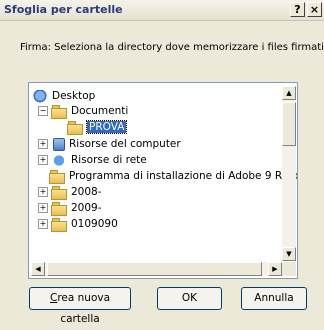  What do you see at coordinates (86, 192) in the screenshot?
I see `tree-item-label: 2008-` at bounding box center [86, 192].